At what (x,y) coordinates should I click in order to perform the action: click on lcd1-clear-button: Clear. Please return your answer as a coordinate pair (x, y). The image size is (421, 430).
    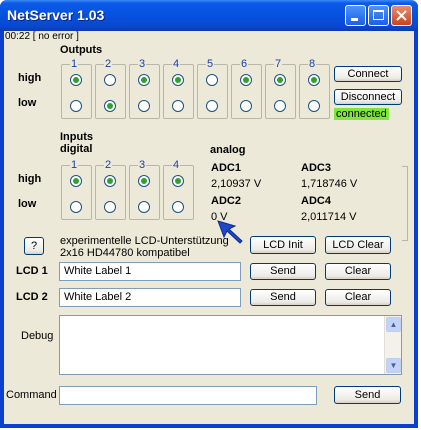
    Looking at the image, I should click on (358, 271).